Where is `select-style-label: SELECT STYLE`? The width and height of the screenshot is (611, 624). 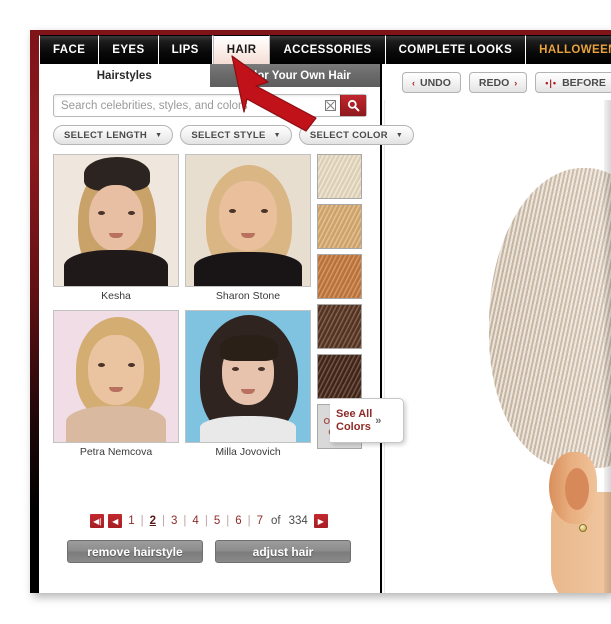
select-style-label: SELECT STYLE is located at coordinates (228, 135).